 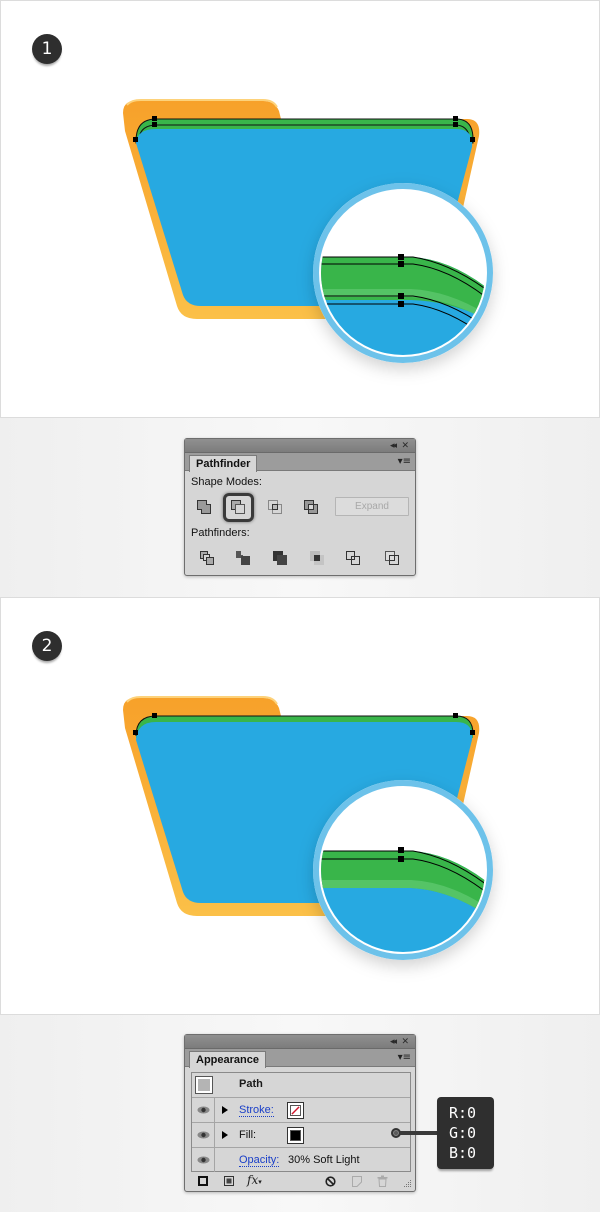 I want to click on outline-icon, so click(x=353, y=558).